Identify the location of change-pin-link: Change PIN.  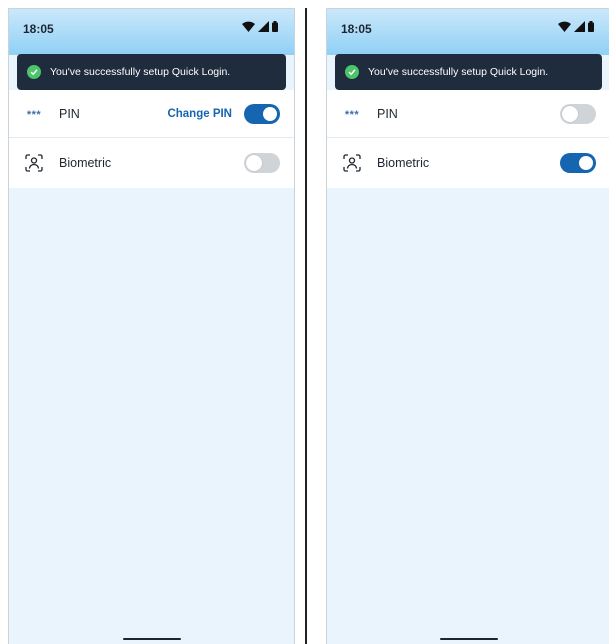
(199, 114).